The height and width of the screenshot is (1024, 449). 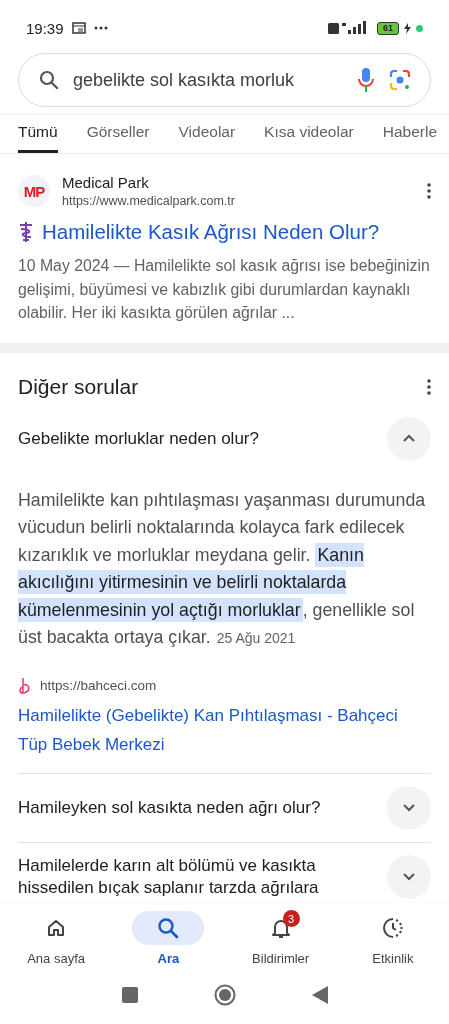 What do you see at coordinates (100, 28) in the screenshot?
I see `more-notifications-icon` at bounding box center [100, 28].